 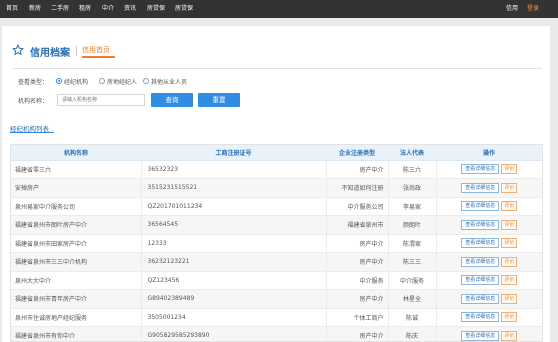 What do you see at coordinates (356, 317) in the screenshot?
I see `cell-register-type: 个体工商户` at bounding box center [356, 317].